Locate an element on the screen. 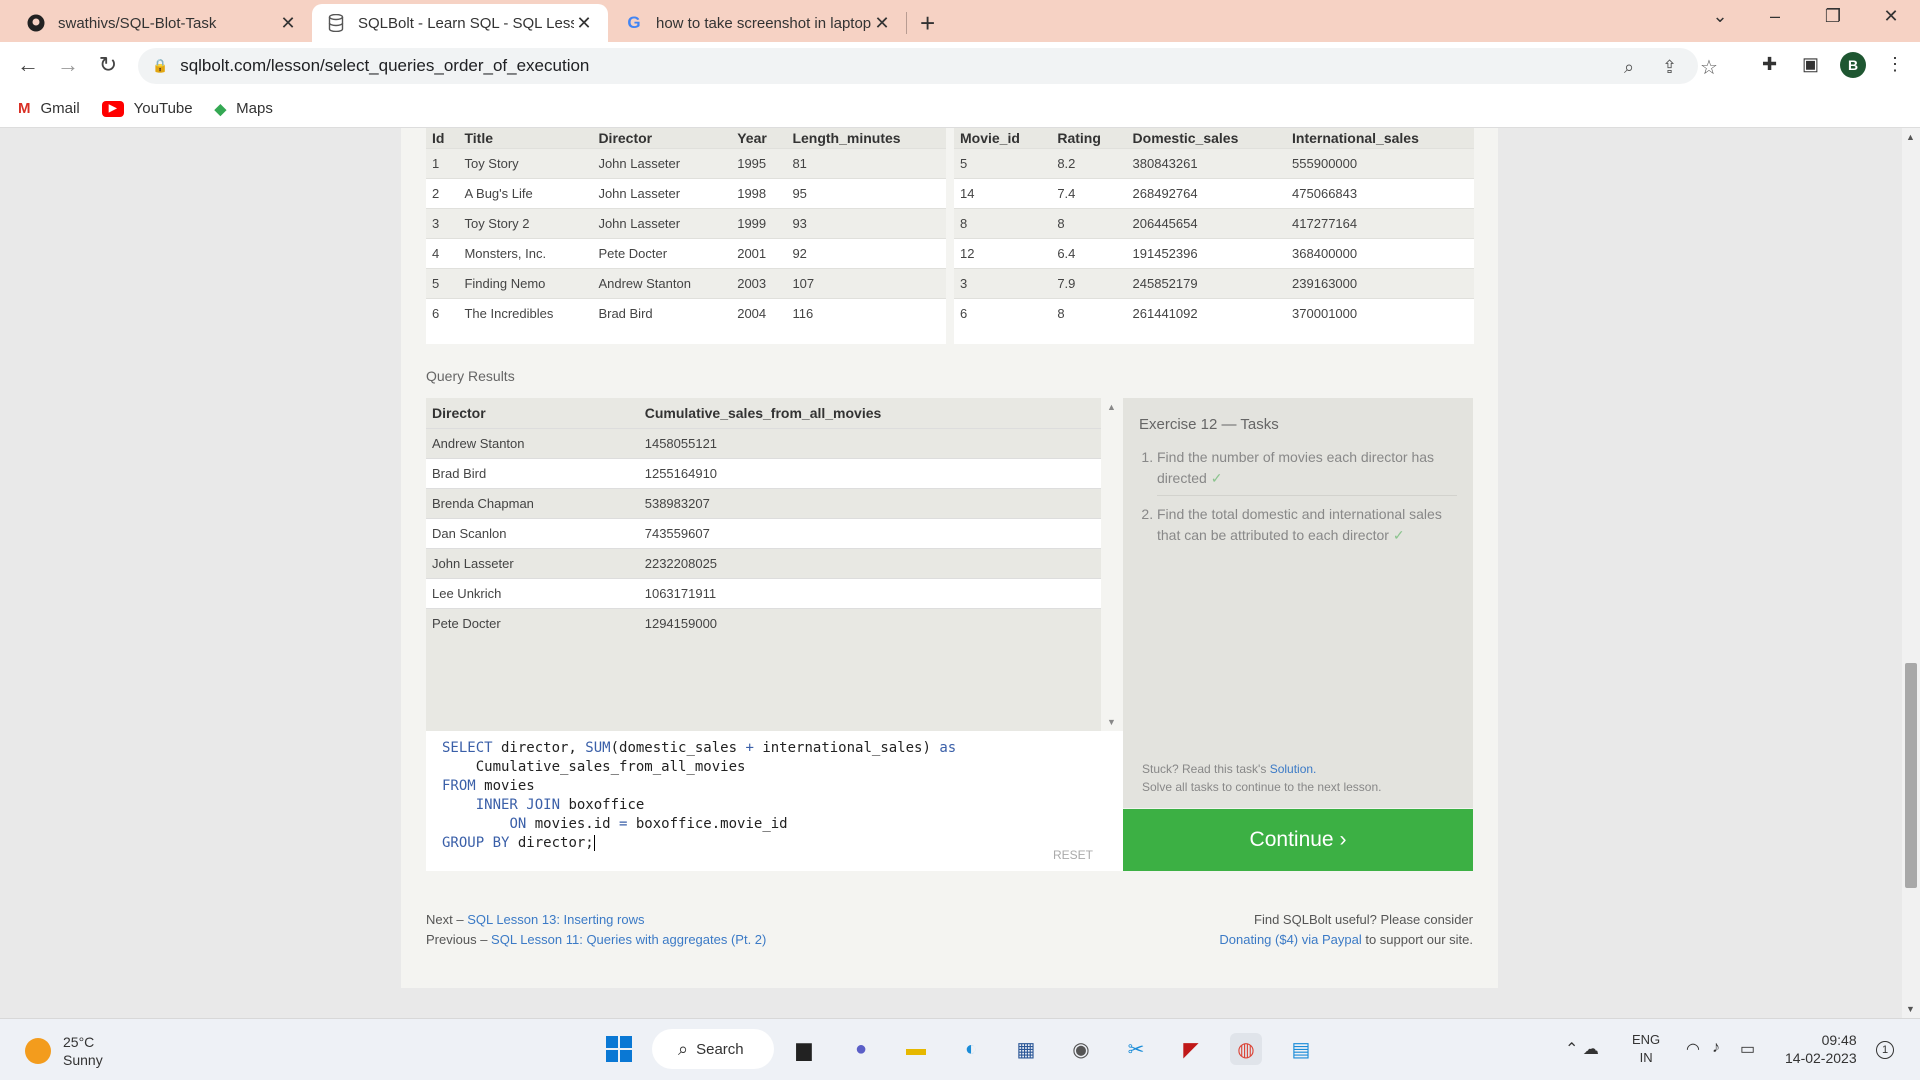 The height and width of the screenshot is (1080, 1920). table-cell: 4 is located at coordinates (442, 252).